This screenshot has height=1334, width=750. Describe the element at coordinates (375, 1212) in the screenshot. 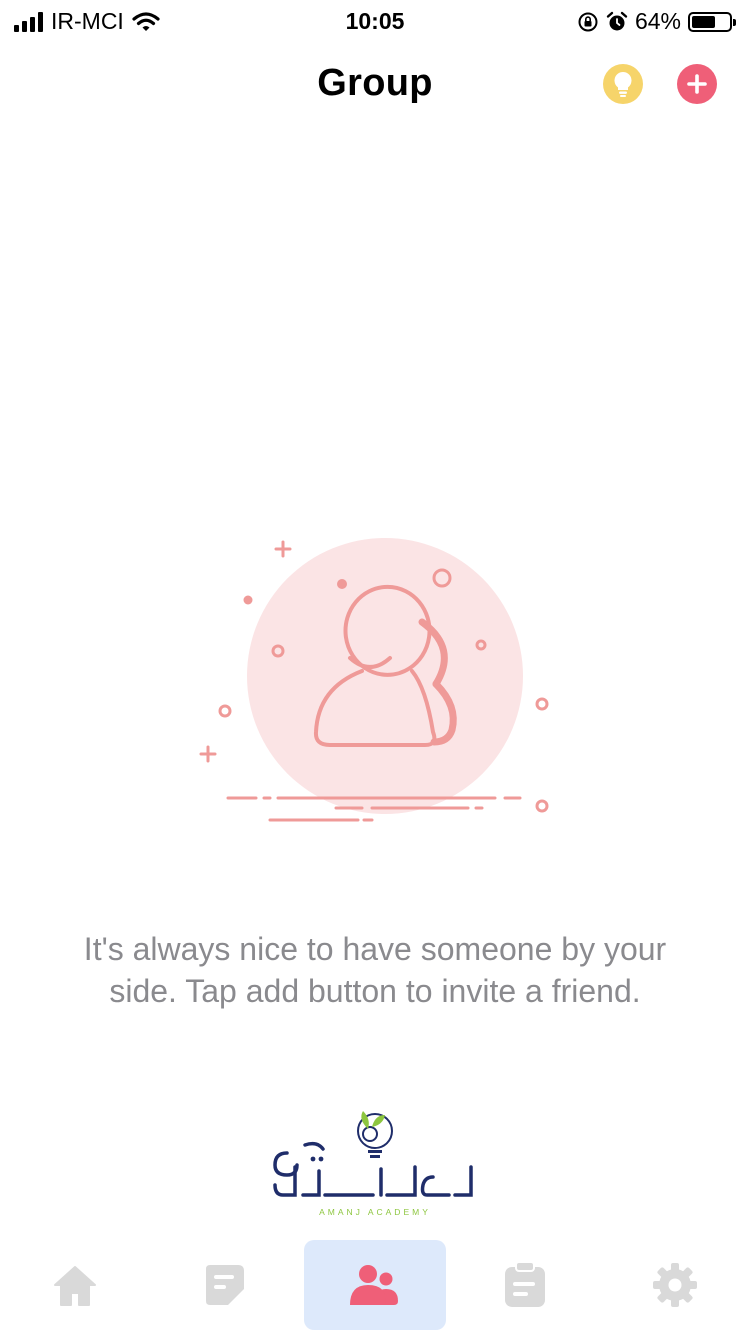

I see `logo-caption: AMANJ ACADEMY` at that location.